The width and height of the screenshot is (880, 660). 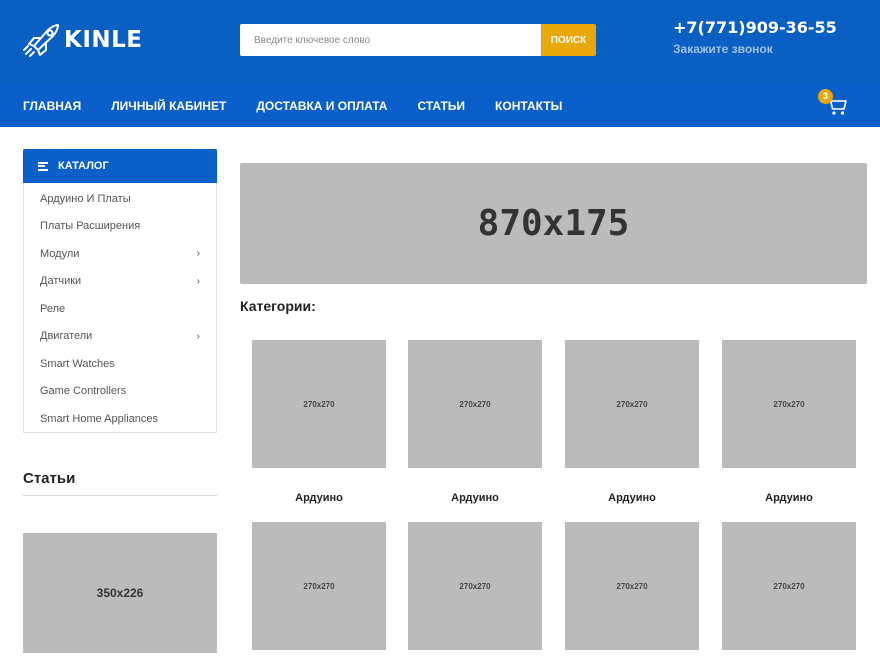 I want to click on nav-item-delivery: ДОСТАВКА И ОПЛАТА, so click(x=321, y=106).